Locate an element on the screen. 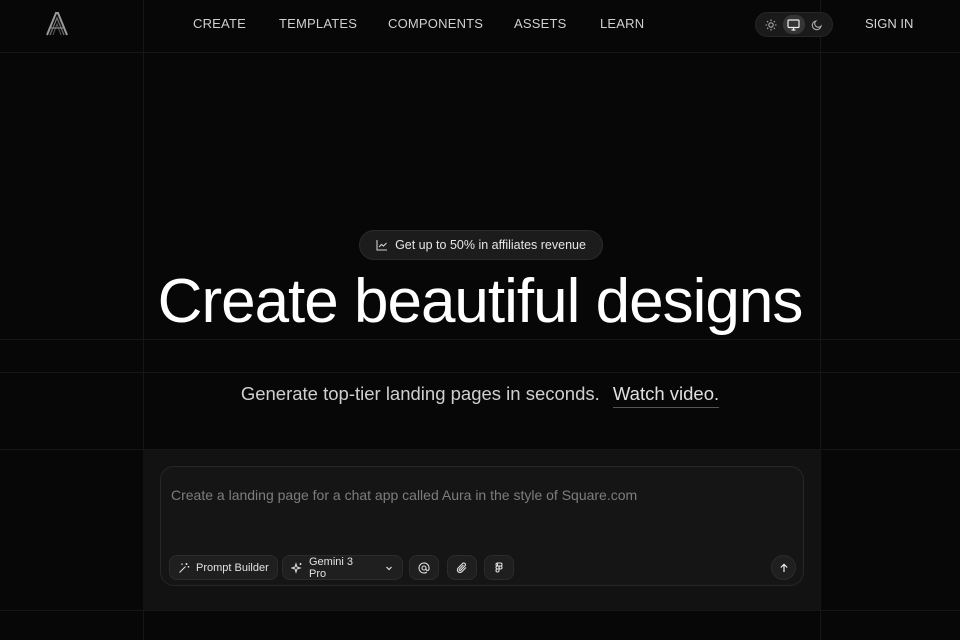  arrow-up-icon is located at coordinates (784, 567).